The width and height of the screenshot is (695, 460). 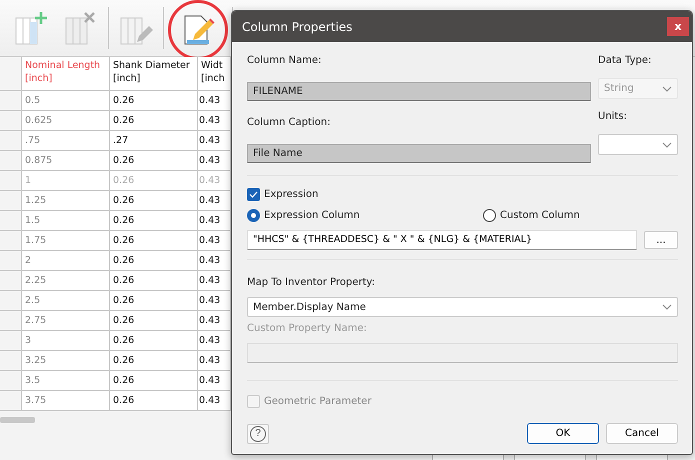 What do you see at coordinates (563, 433) in the screenshot?
I see `dialog-button: OK` at bounding box center [563, 433].